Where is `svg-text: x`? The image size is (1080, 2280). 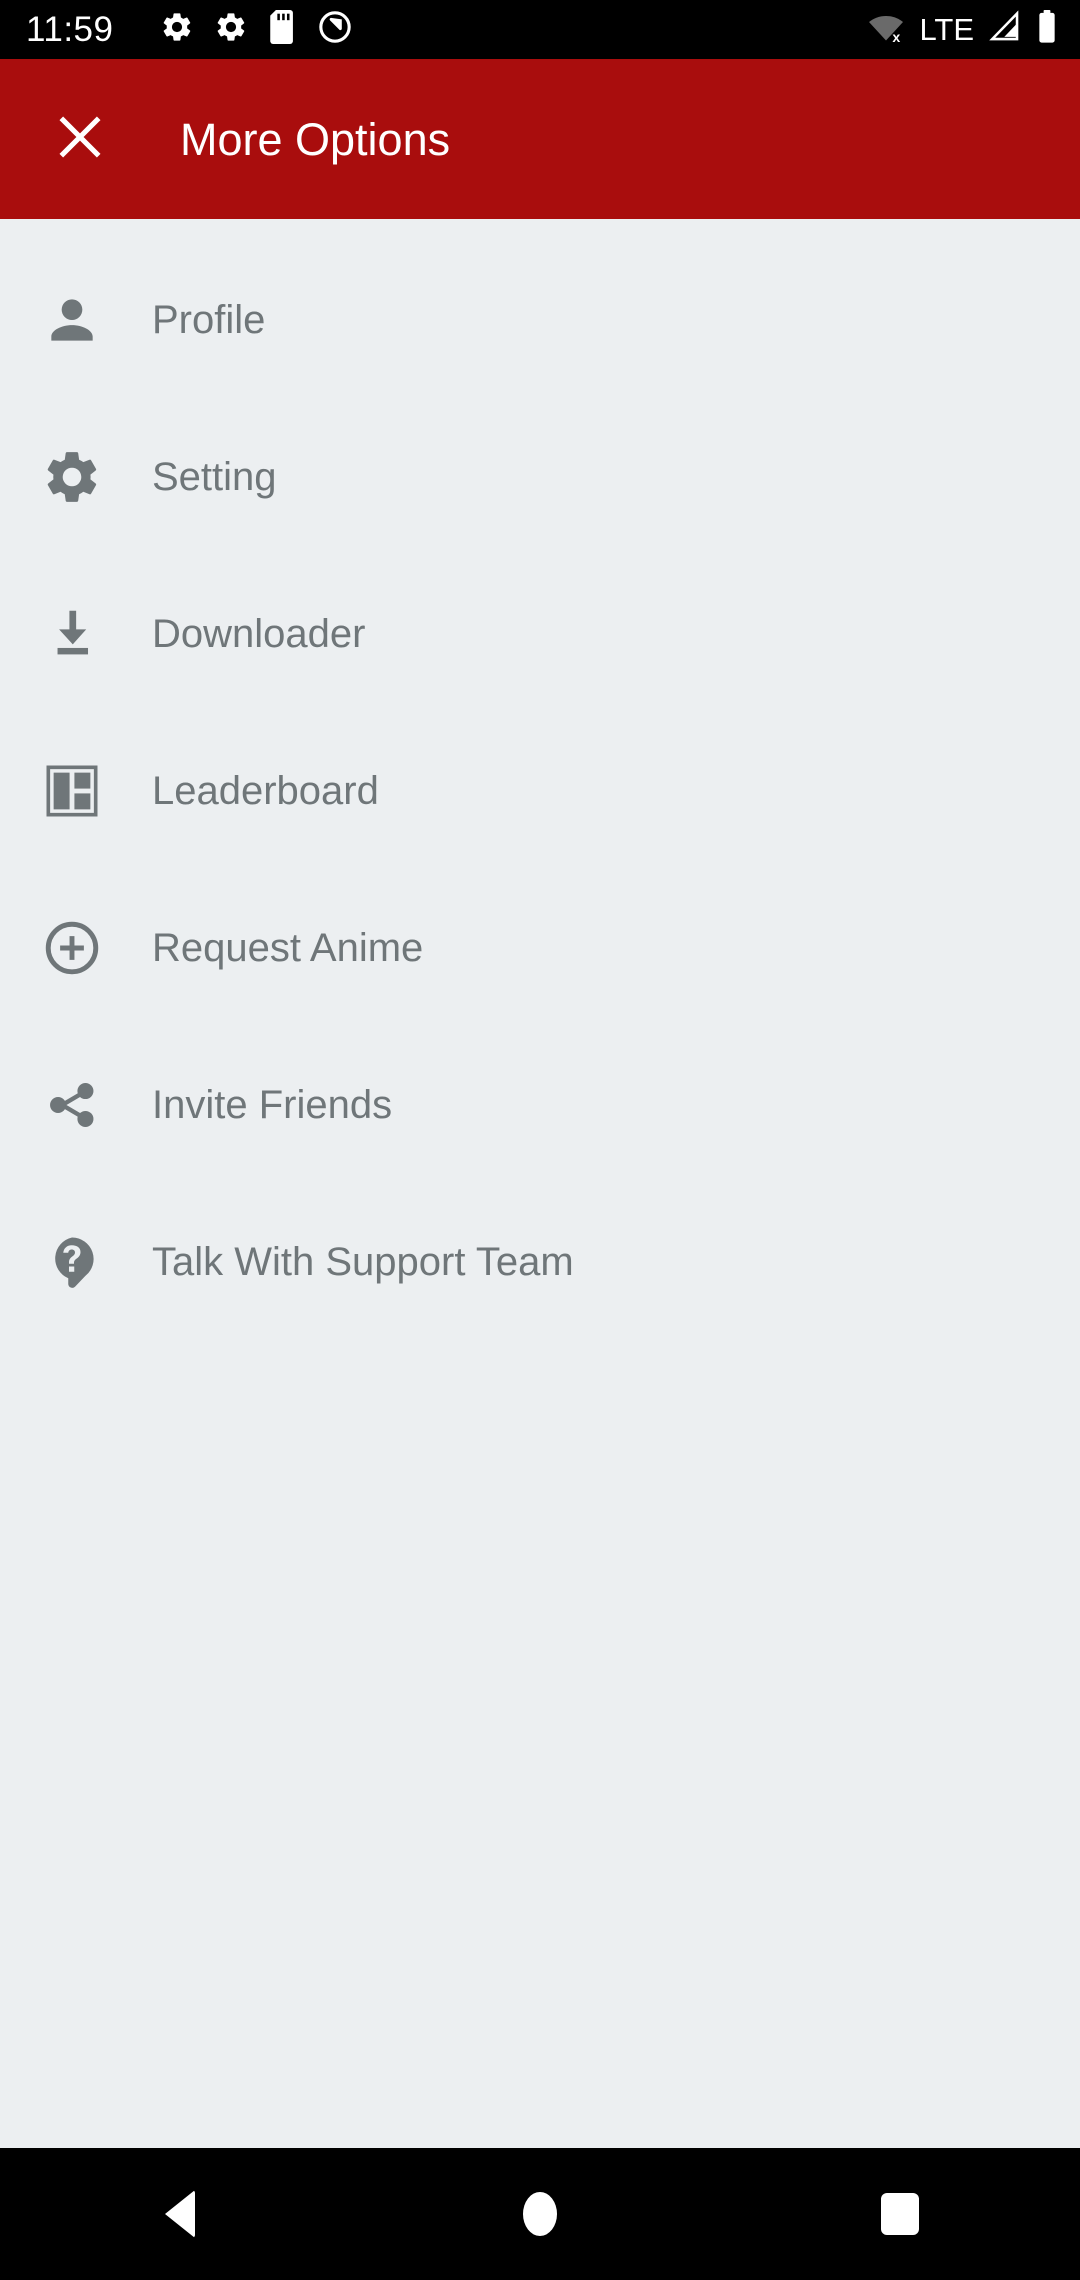 svg-text: x is located at coordinates (897, 37).